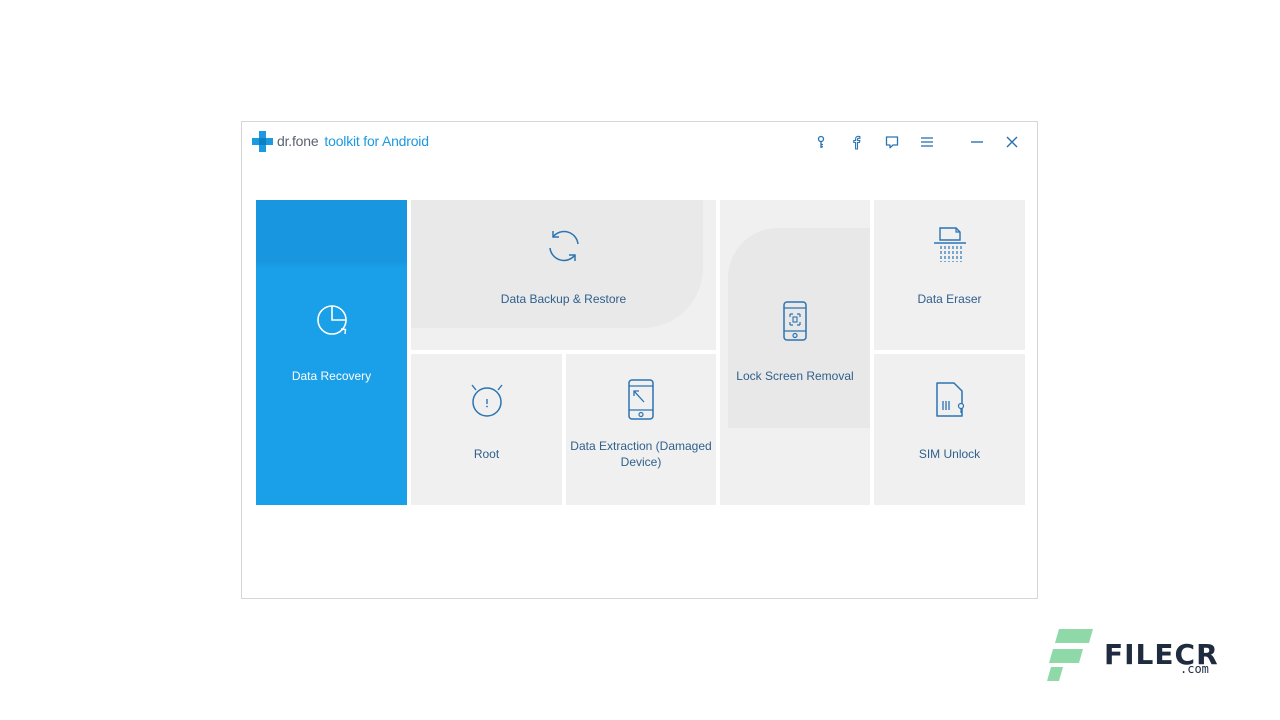 This screenshot has width=1280, height=720. What do you see at coordinates (949, 399) in the screenshot?
I see `sim-card-icon` at bounding box center [949, 399].